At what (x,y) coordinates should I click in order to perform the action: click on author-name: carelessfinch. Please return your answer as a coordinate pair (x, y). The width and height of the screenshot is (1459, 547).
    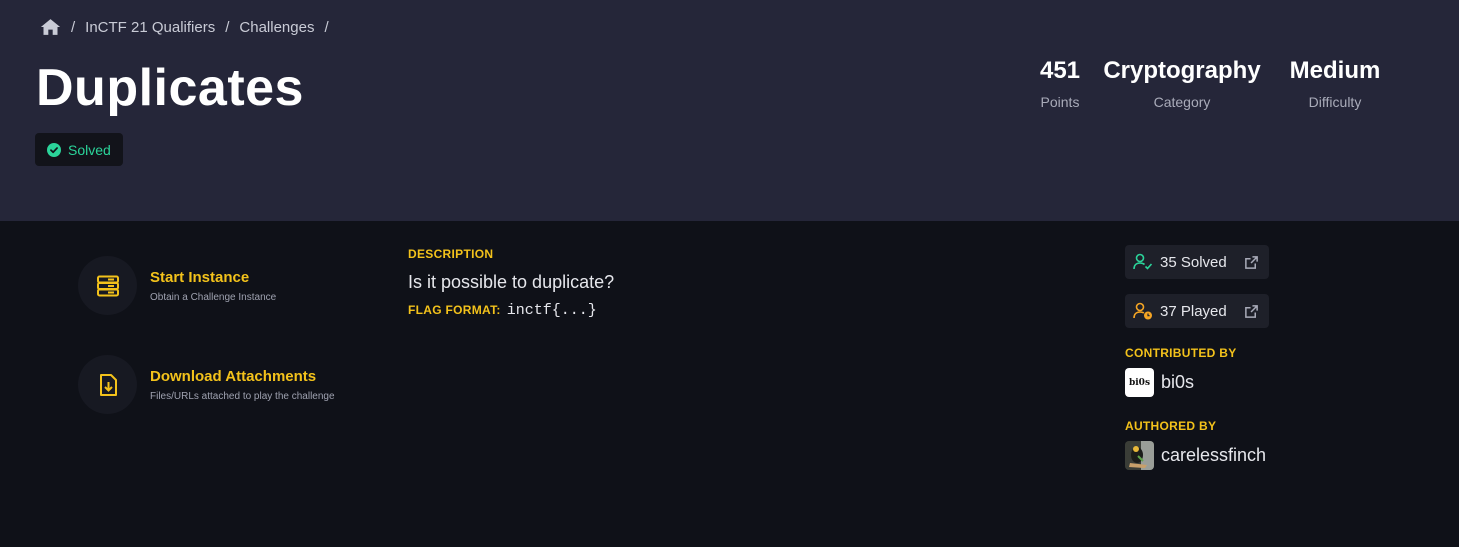
    Looking at the image, I should click on (1214, 455).